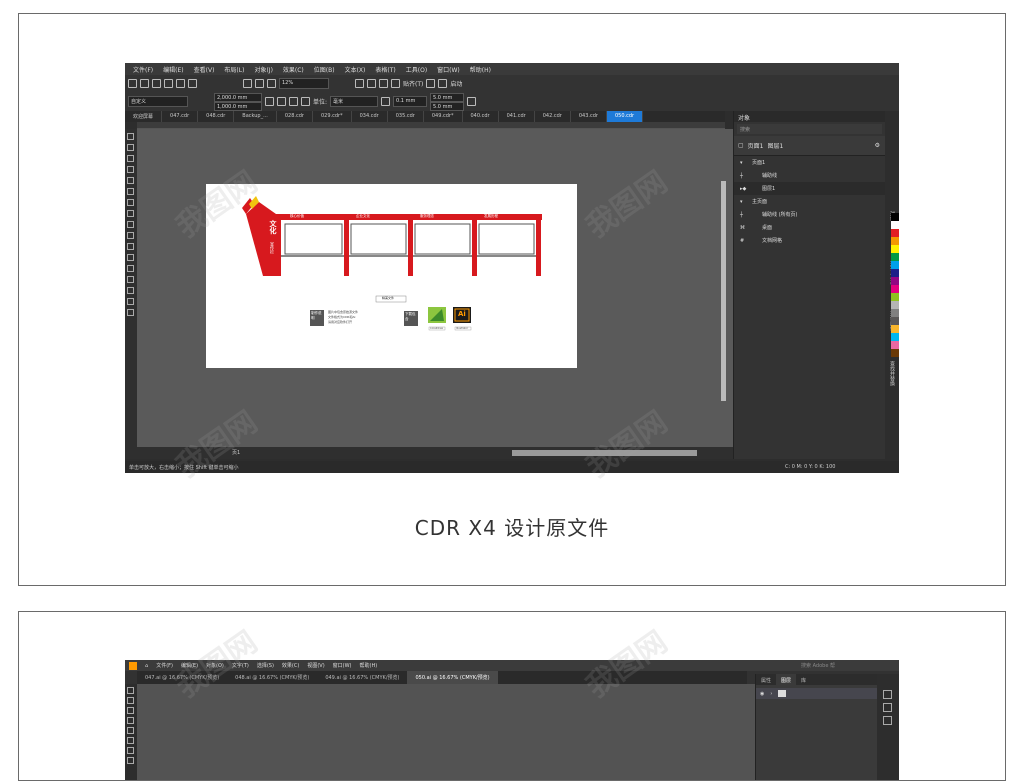  I want to click on tab-layers: 图层, so click(786, 679).